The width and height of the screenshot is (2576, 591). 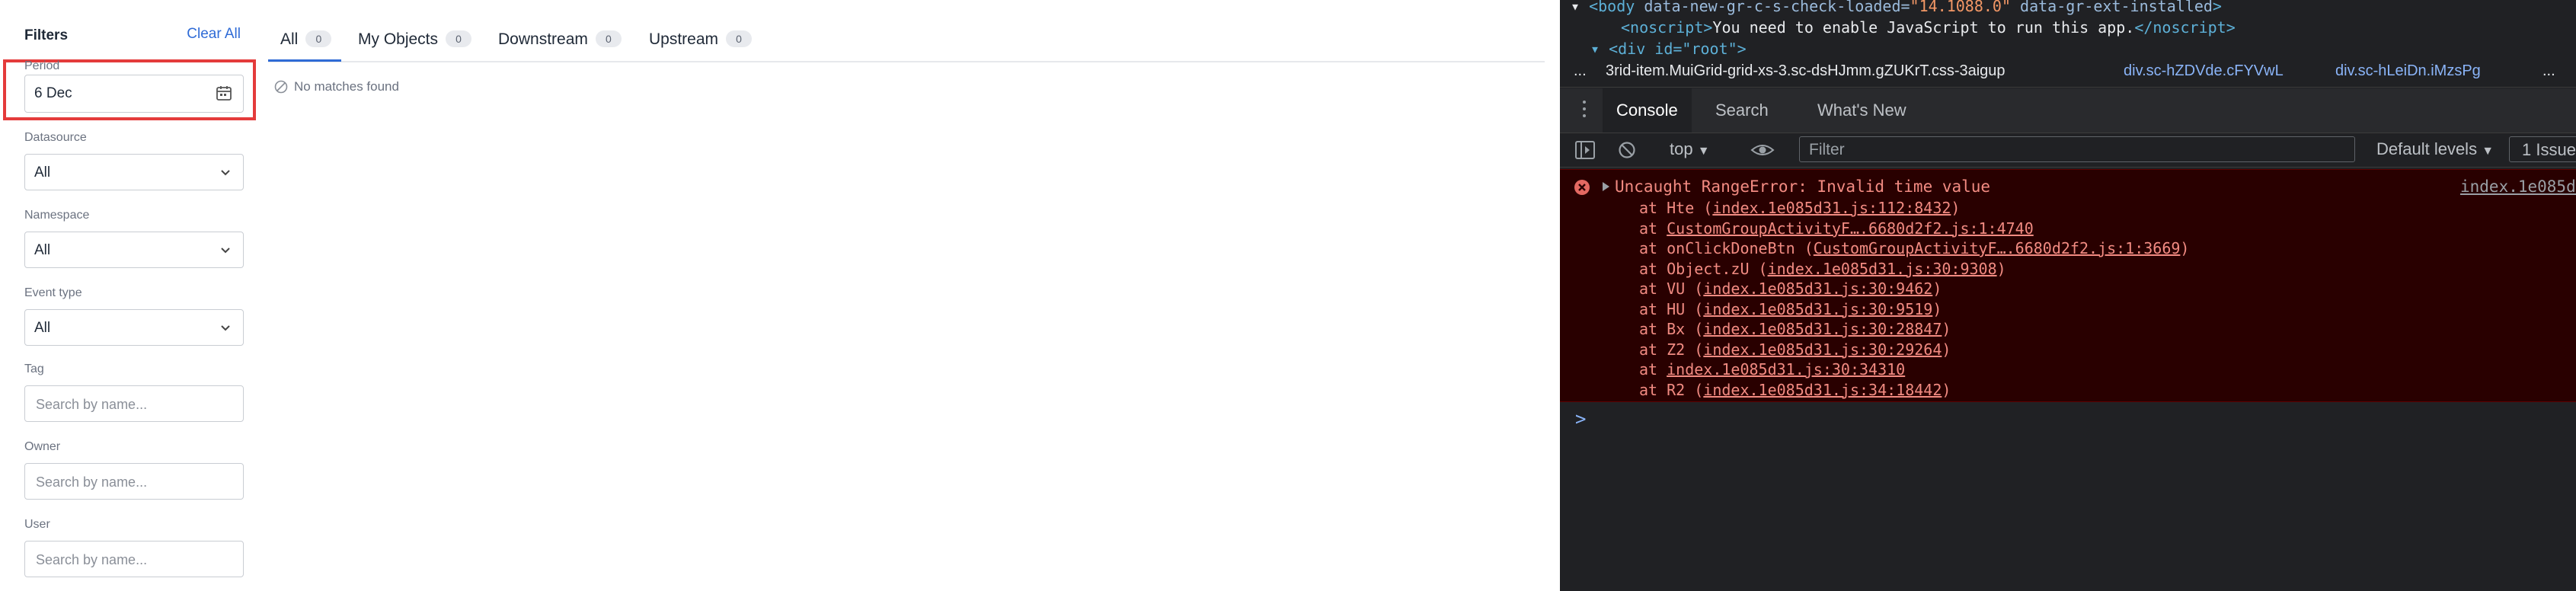 I want to click on namespace-label: Namespace, so click(x=57, y=215).